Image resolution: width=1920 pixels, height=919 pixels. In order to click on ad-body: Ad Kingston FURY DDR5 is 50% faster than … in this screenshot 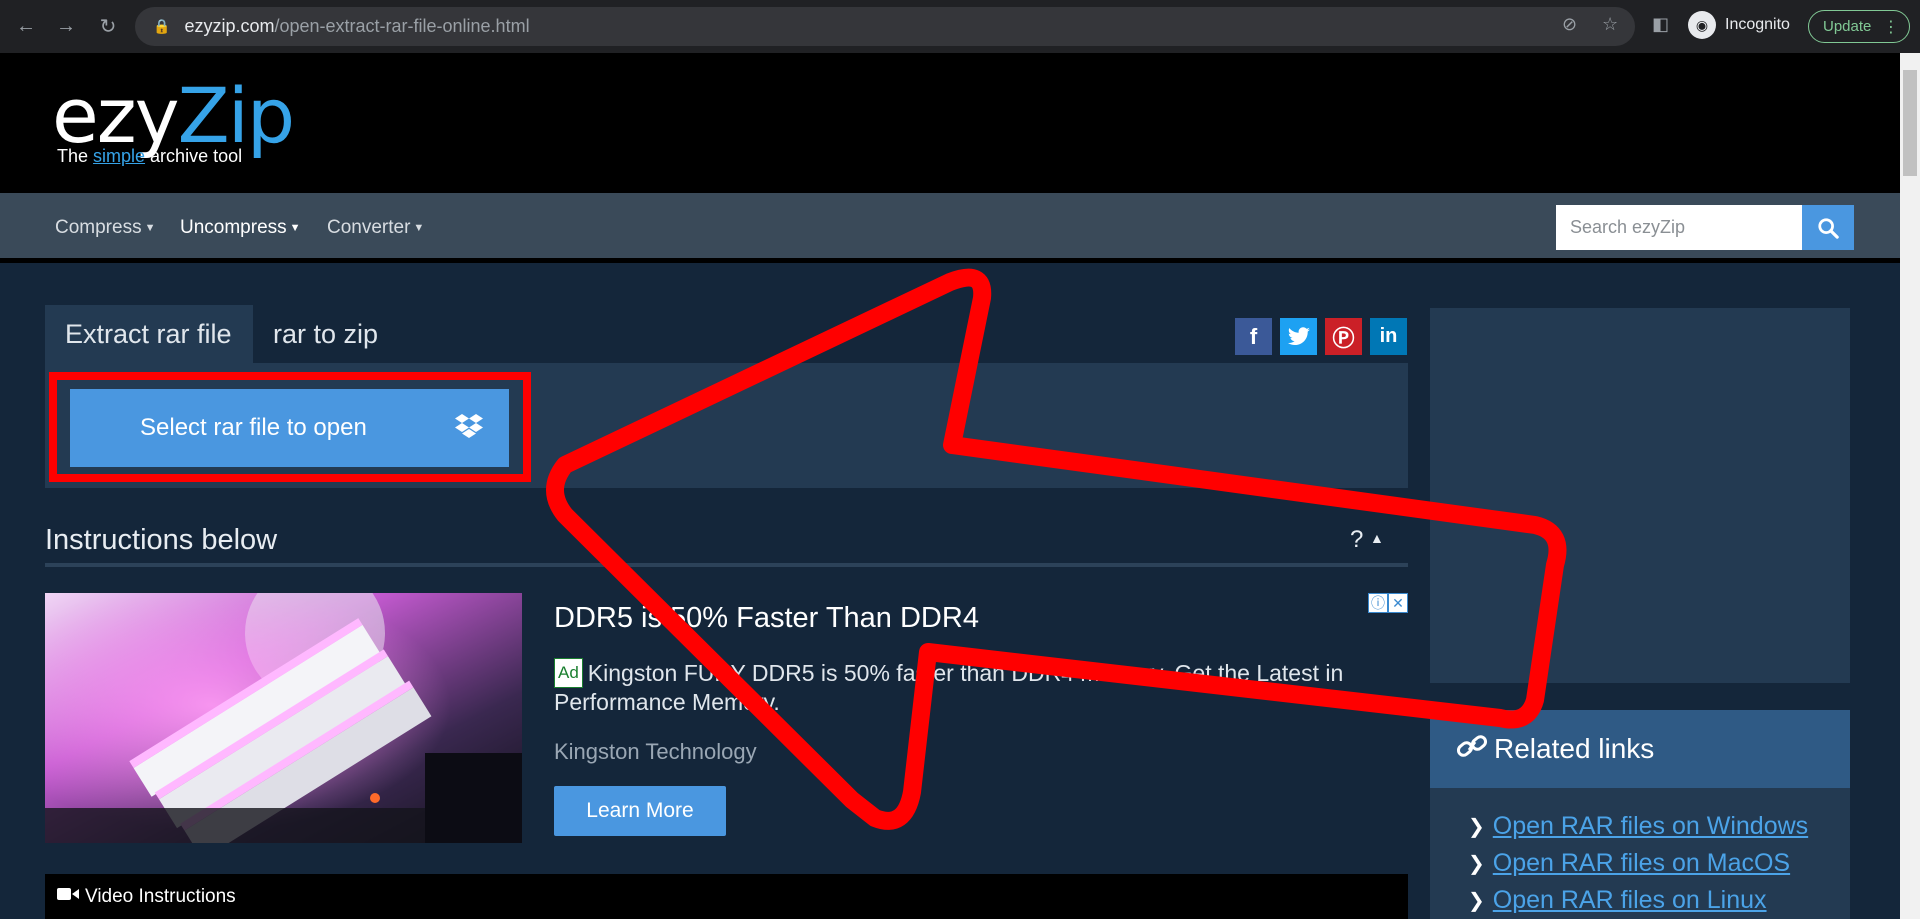, I will do `click(949, 686)`.